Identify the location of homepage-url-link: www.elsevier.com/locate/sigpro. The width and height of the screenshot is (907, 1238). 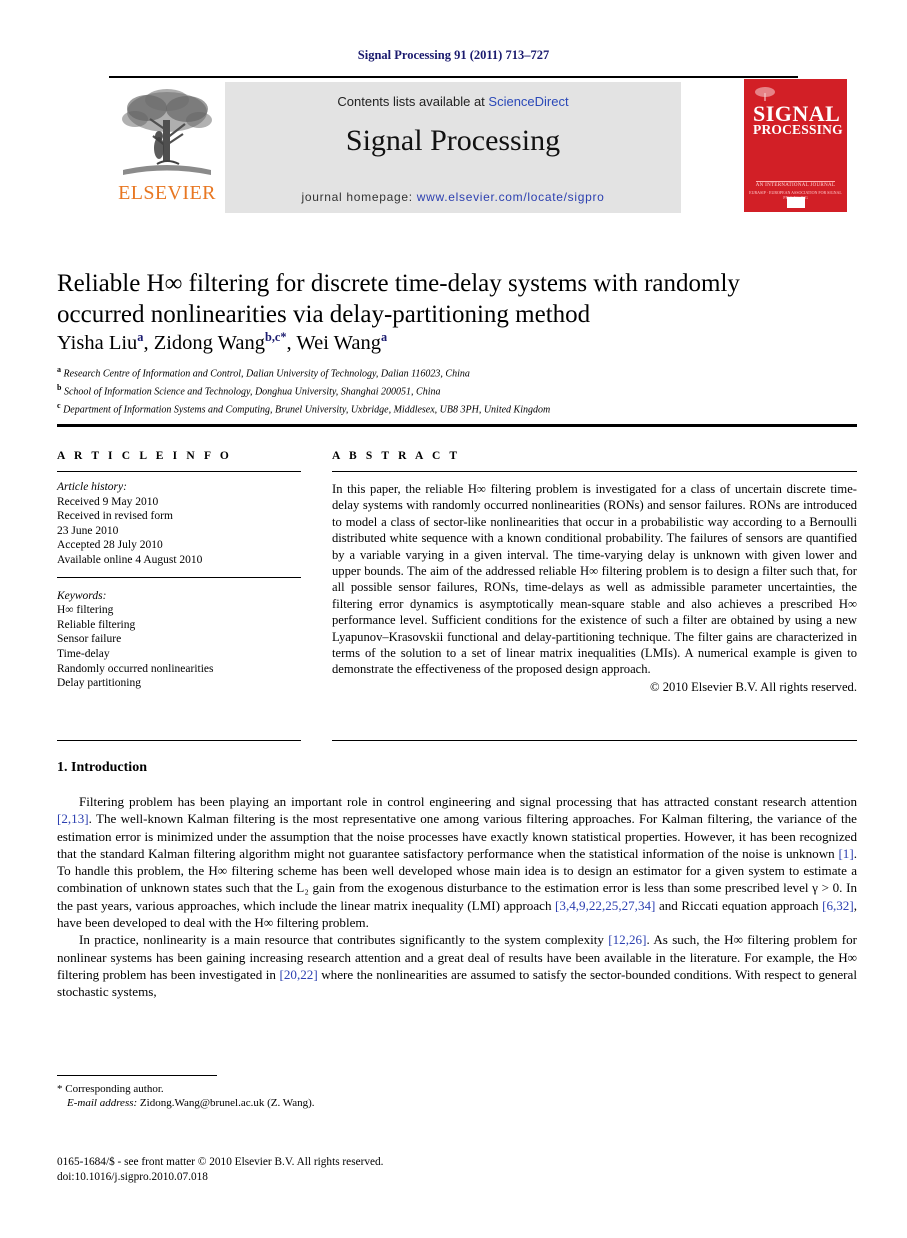
(511, 197).